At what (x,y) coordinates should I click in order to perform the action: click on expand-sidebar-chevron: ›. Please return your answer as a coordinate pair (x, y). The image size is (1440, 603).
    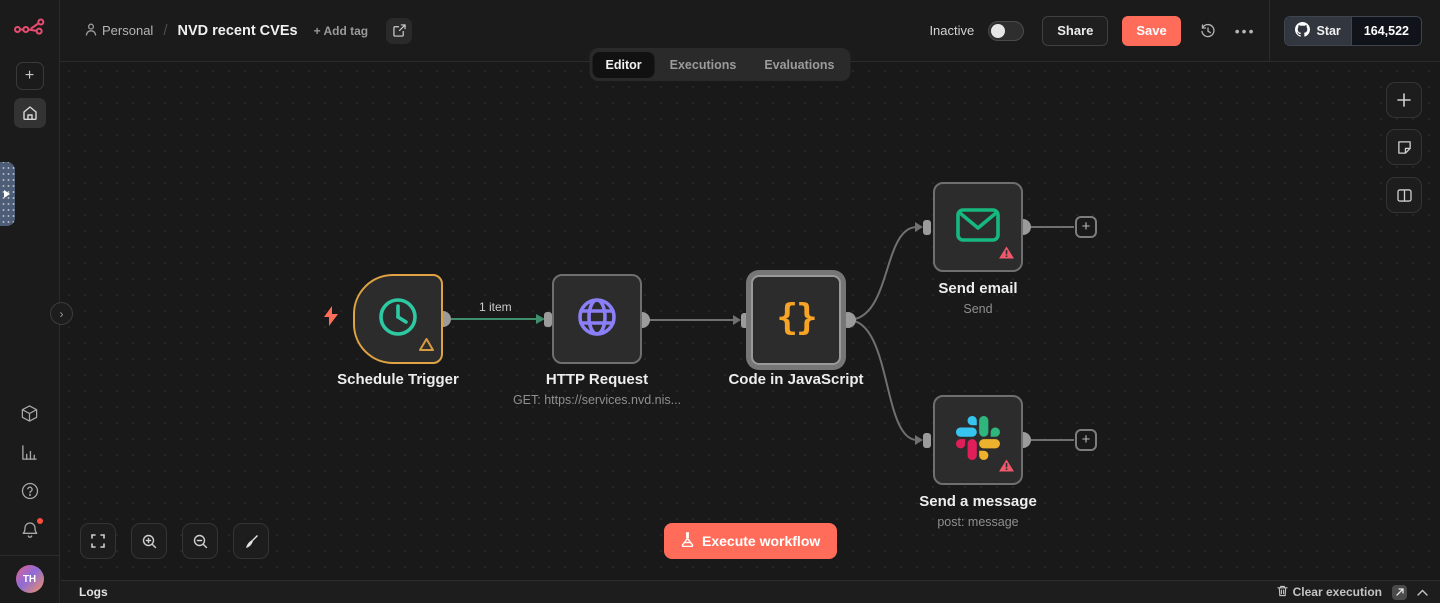
    Looking at the image, I should click on (61, 313).